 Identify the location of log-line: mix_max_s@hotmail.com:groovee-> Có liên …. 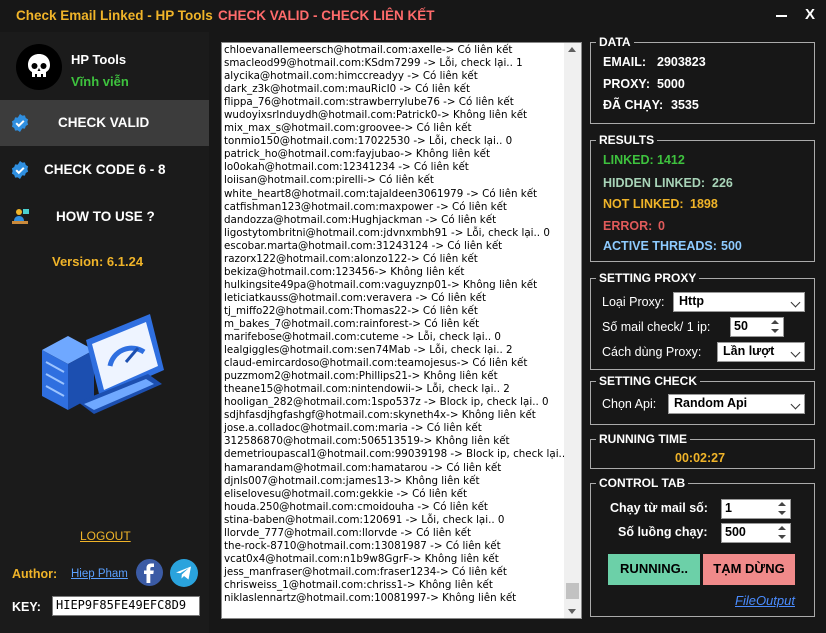
(348, 128).